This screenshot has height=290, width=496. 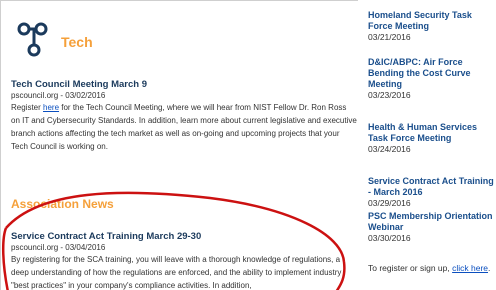 What do you see at coordinates (432, 222) in the screenshot?
I see `event-title: PSC Membership Orientation Webinar` at bounding box center [432, 222].